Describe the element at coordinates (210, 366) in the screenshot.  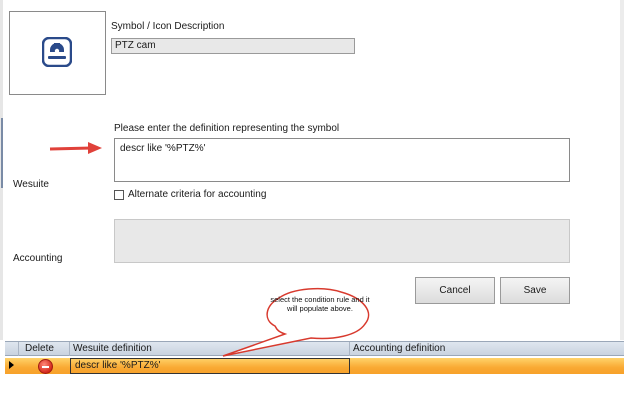
I see `wesuite-definition-cell: descr like '%PTZ%'` at that location.